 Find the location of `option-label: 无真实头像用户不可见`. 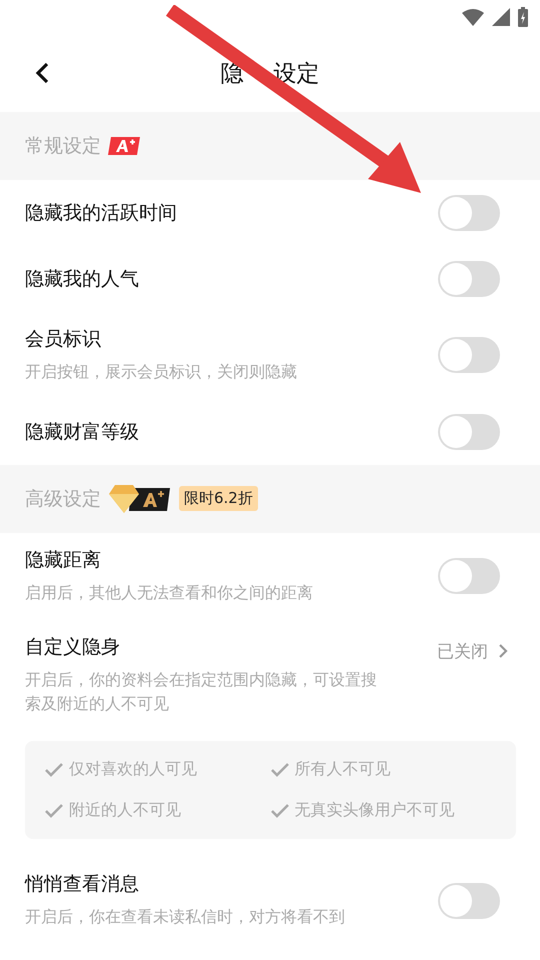

option-label: 无真实头像用户不可见 is located at coordinates (374, 811).